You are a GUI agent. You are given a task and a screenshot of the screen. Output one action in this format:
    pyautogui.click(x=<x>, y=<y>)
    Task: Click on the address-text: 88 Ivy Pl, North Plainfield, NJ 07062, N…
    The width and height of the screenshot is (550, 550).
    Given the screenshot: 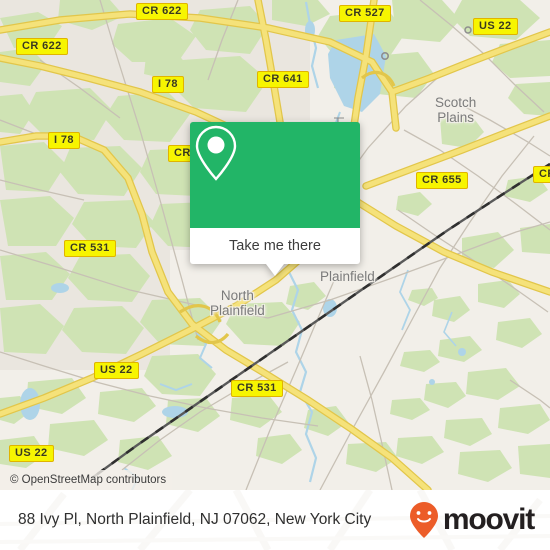 What is the action you would take?
    pyautogui.click(x=195, y=519)
    